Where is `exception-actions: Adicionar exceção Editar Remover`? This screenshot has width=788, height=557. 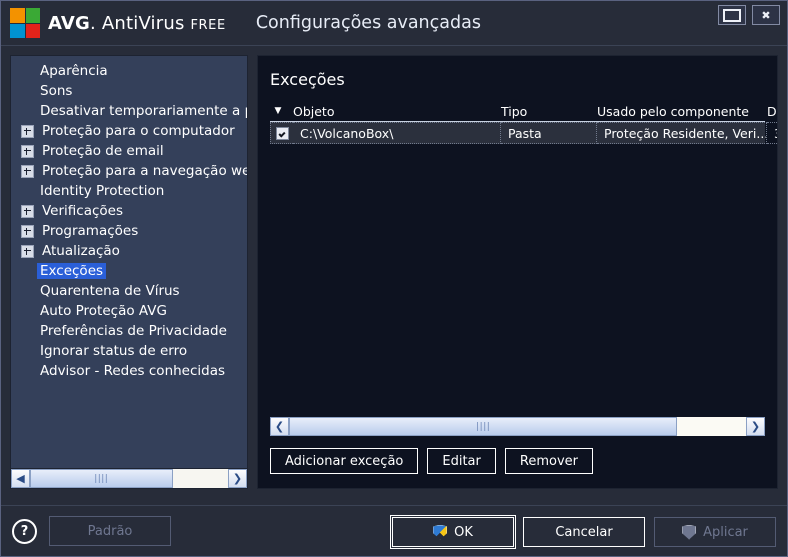 exception-actions: Adicionar exceção Editar Remover is located at coordinates (517, 468).